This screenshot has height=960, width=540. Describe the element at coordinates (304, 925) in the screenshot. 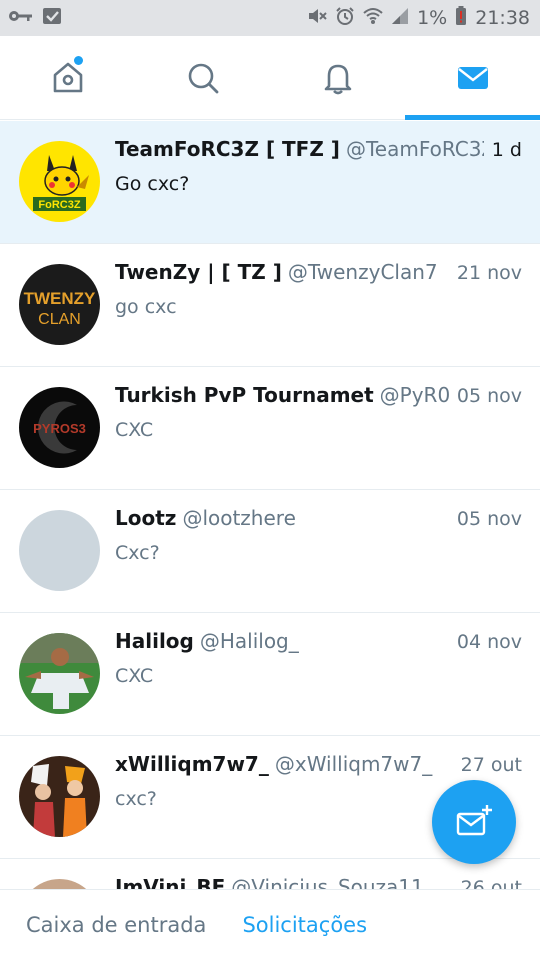

I see `tab-requests: Solicitações` at that location.